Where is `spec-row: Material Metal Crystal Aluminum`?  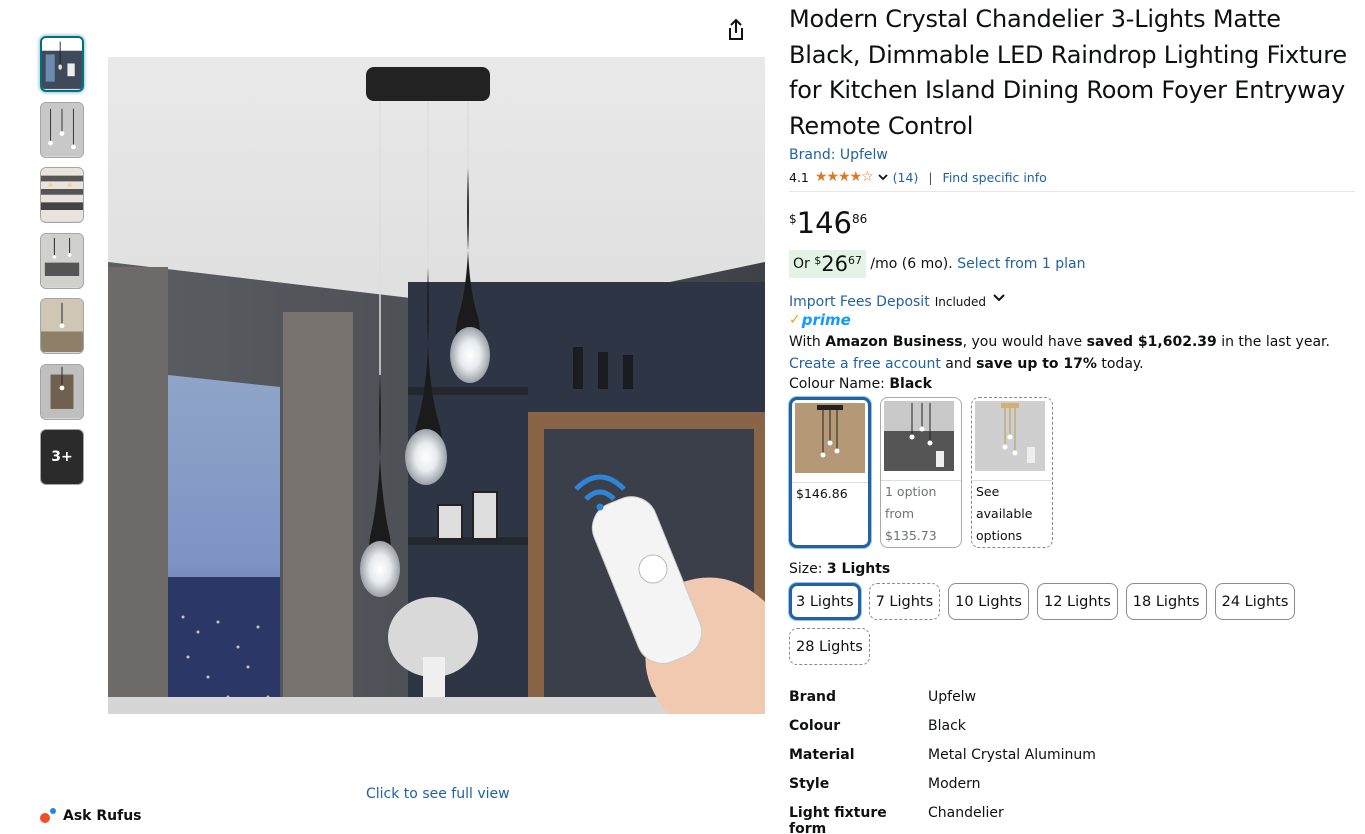 spec-row: Material Metal Crystal Aluminum is located at coordinates (1072, 761).